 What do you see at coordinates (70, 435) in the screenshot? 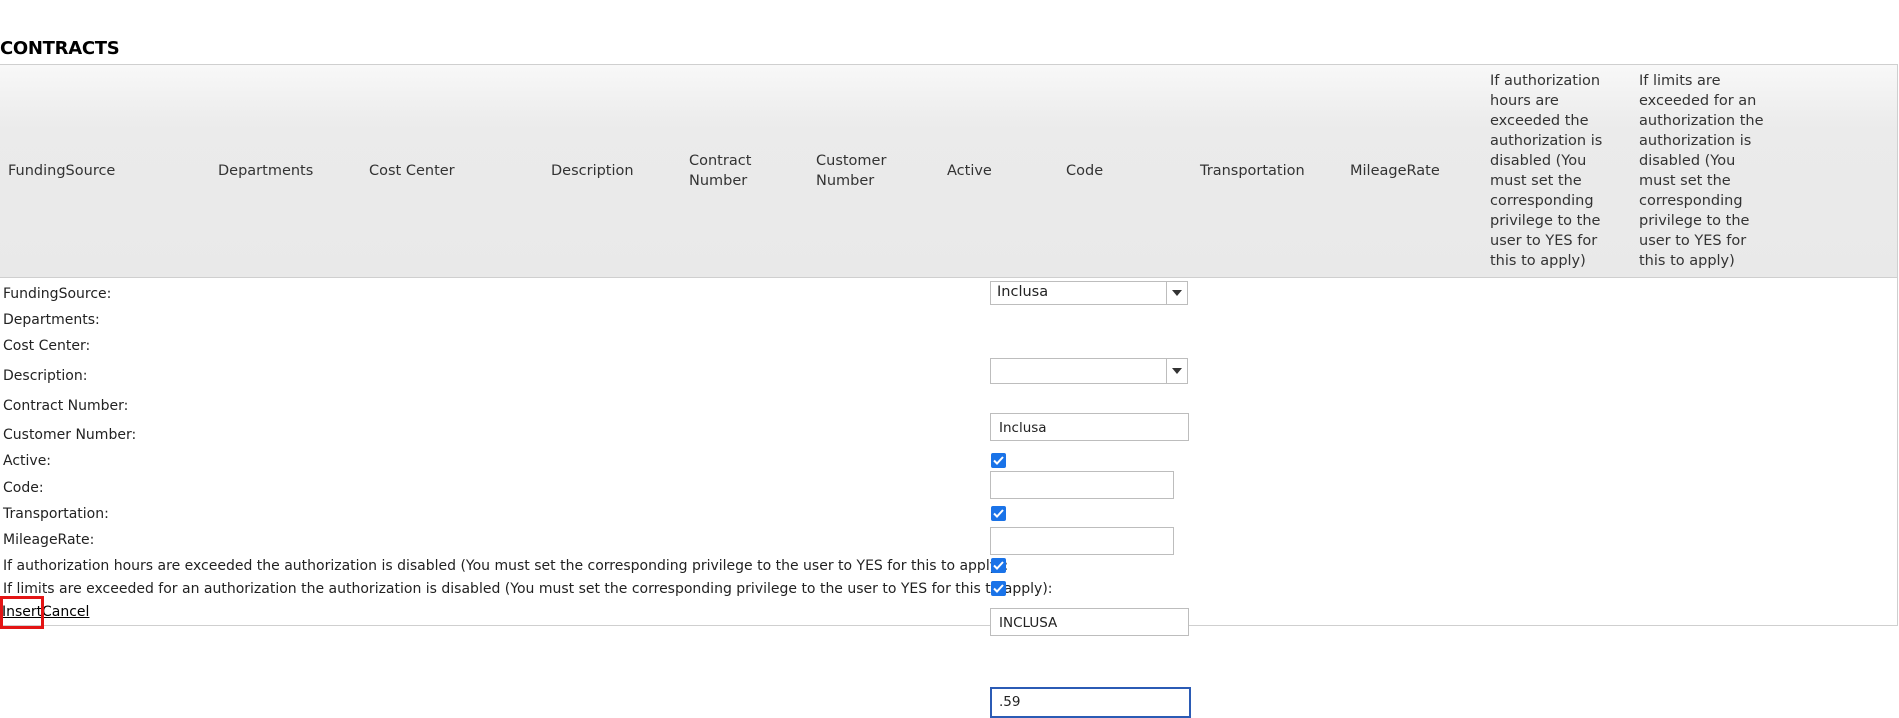
I see `label-customer-number: Customer Number:` at bounding box center [70, 435].